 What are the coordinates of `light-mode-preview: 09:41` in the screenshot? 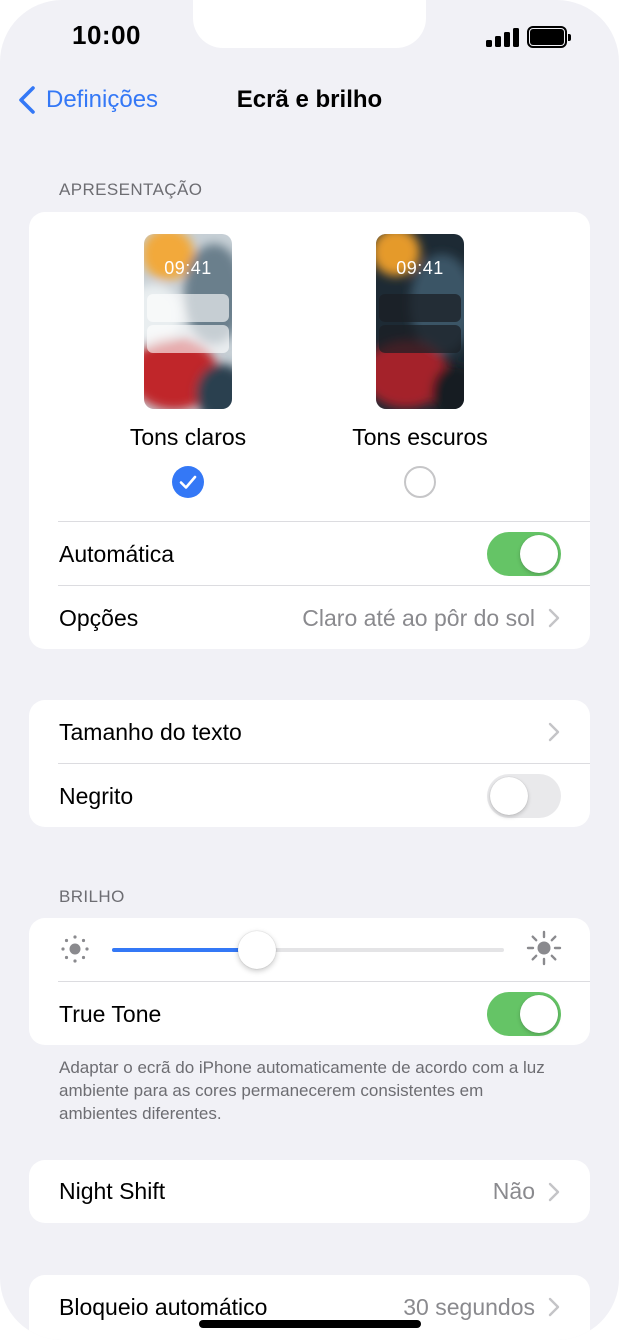 It's located at (188, 321).